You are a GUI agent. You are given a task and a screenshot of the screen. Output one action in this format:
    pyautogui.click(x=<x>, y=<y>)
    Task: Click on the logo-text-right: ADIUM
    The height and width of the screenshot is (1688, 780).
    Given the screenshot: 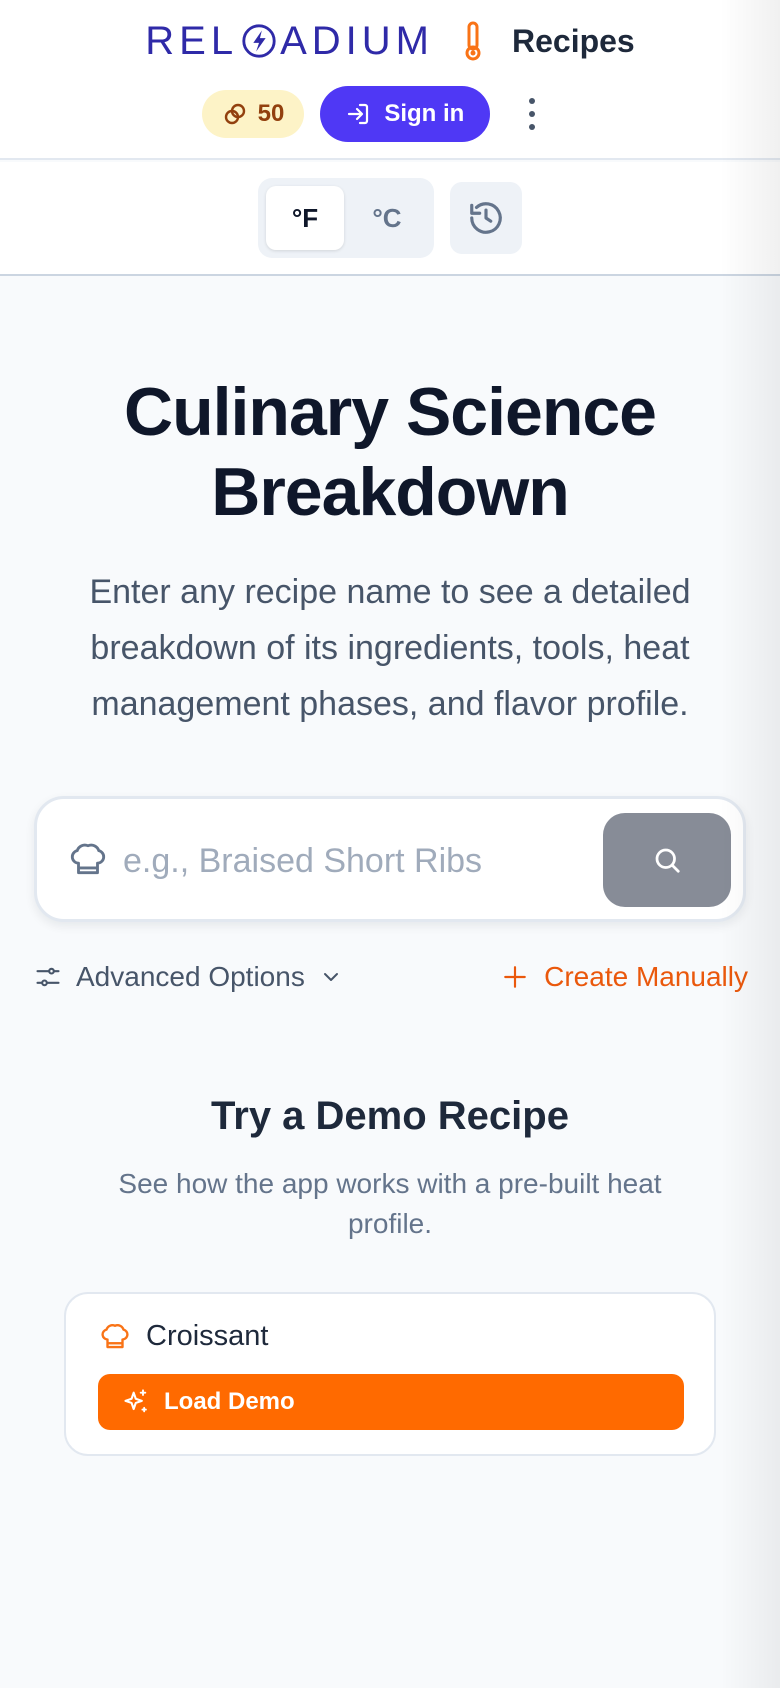 What is the action you would take?
    pyautogui.click(x=357, y=40)
    